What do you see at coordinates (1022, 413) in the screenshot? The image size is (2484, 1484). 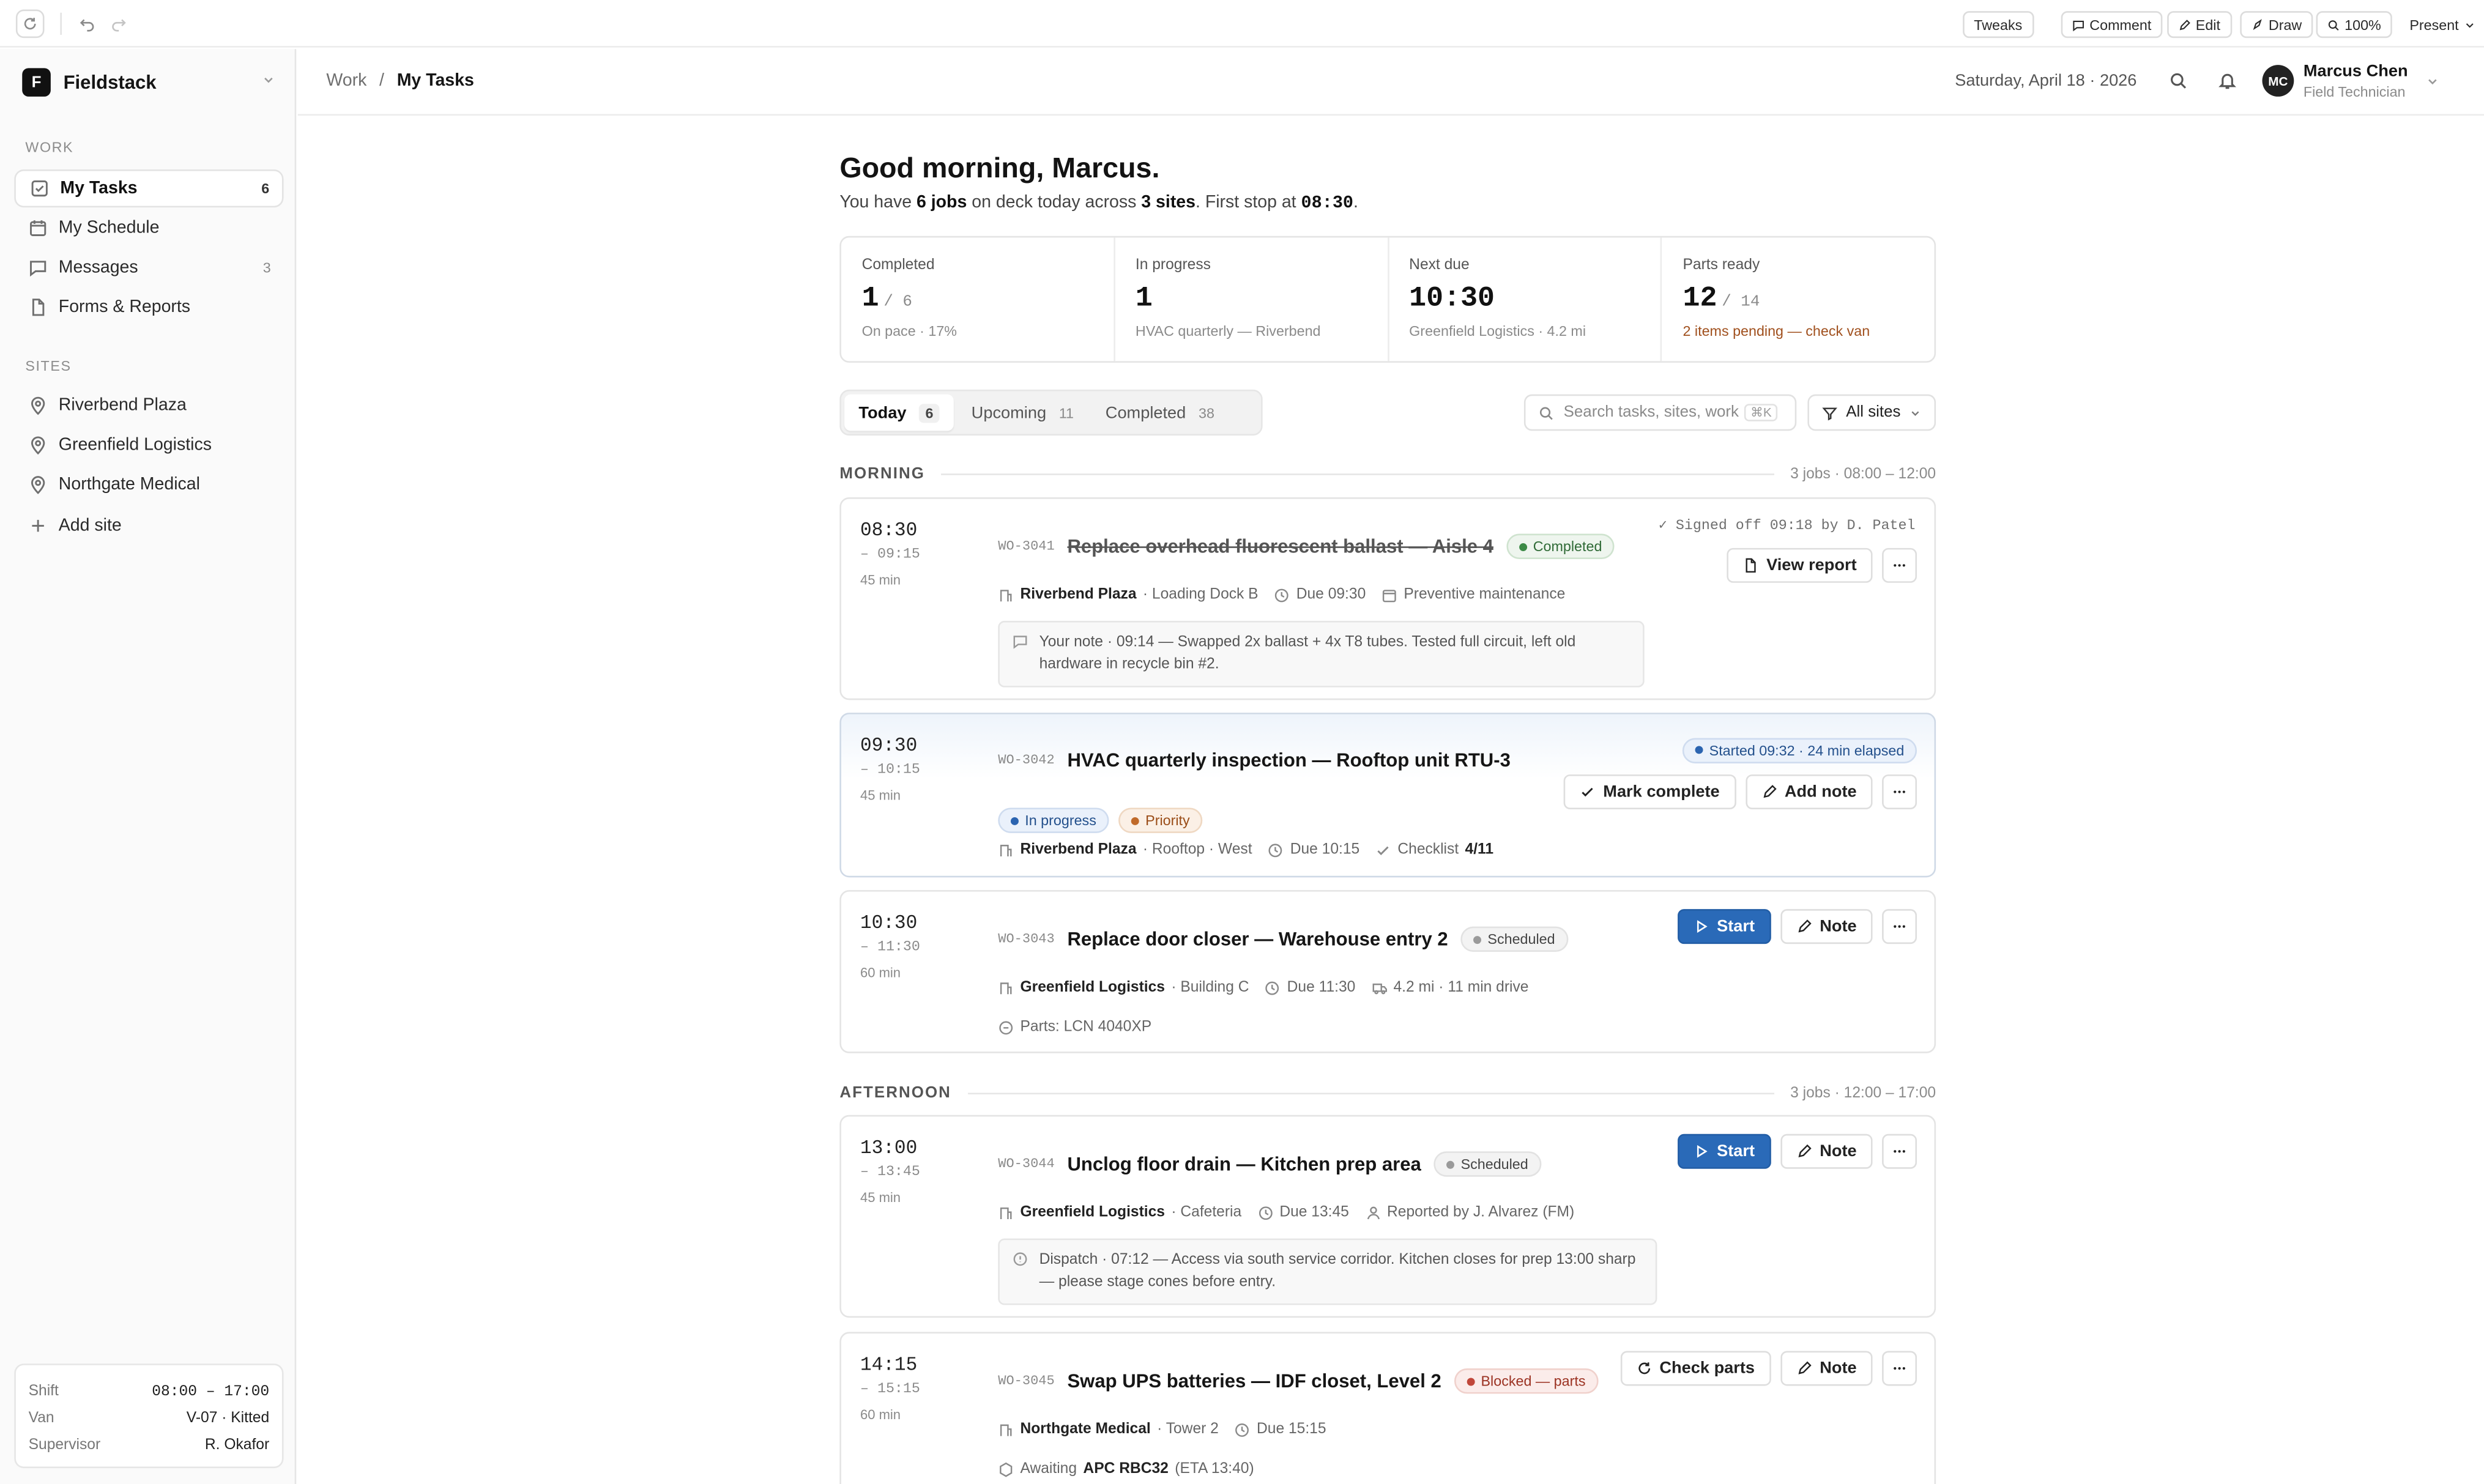 I see `tab-upcoming: Upcoming 11` at bounding box center [1022, 413].